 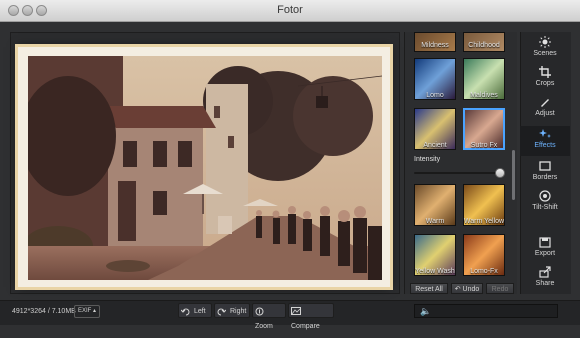 I want to click on rotate-left-label: Left, so click(x=199, y=311).